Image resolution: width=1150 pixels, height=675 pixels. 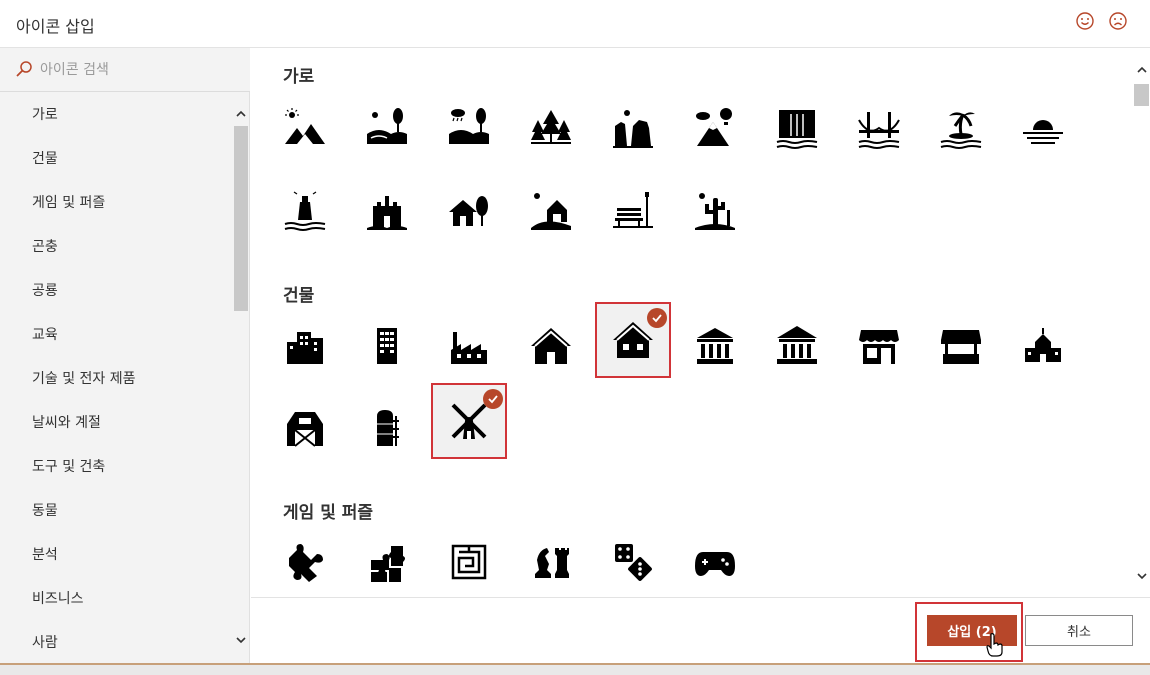 What do you see at coordinates (633, 560) in the screenshot?
I see `dice-icon` at bounding box center [633, 560].